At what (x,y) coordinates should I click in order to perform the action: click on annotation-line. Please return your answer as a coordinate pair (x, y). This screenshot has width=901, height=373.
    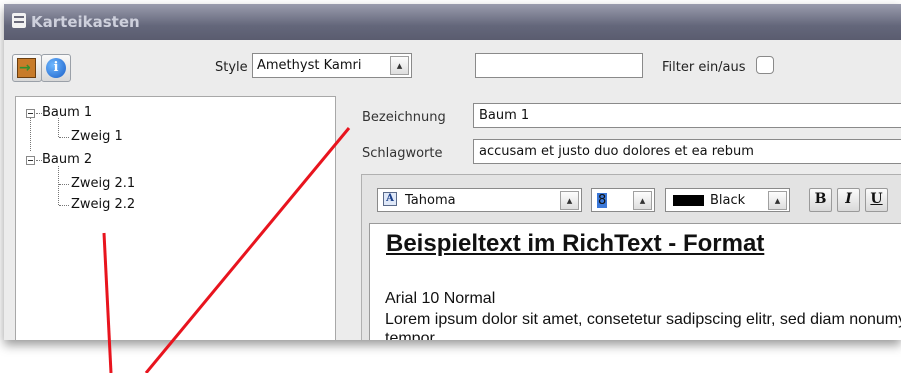
    Looking at the image, I should click on (107, 302).